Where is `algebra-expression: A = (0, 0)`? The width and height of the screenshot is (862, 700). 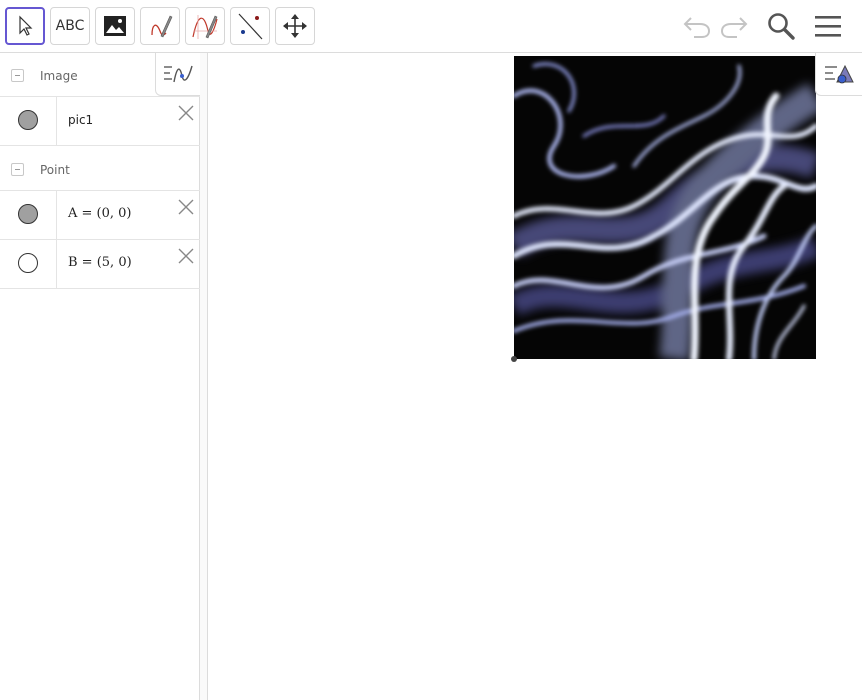 algebra-expression: A = (0, 0) is located at coordinates (100, 213).